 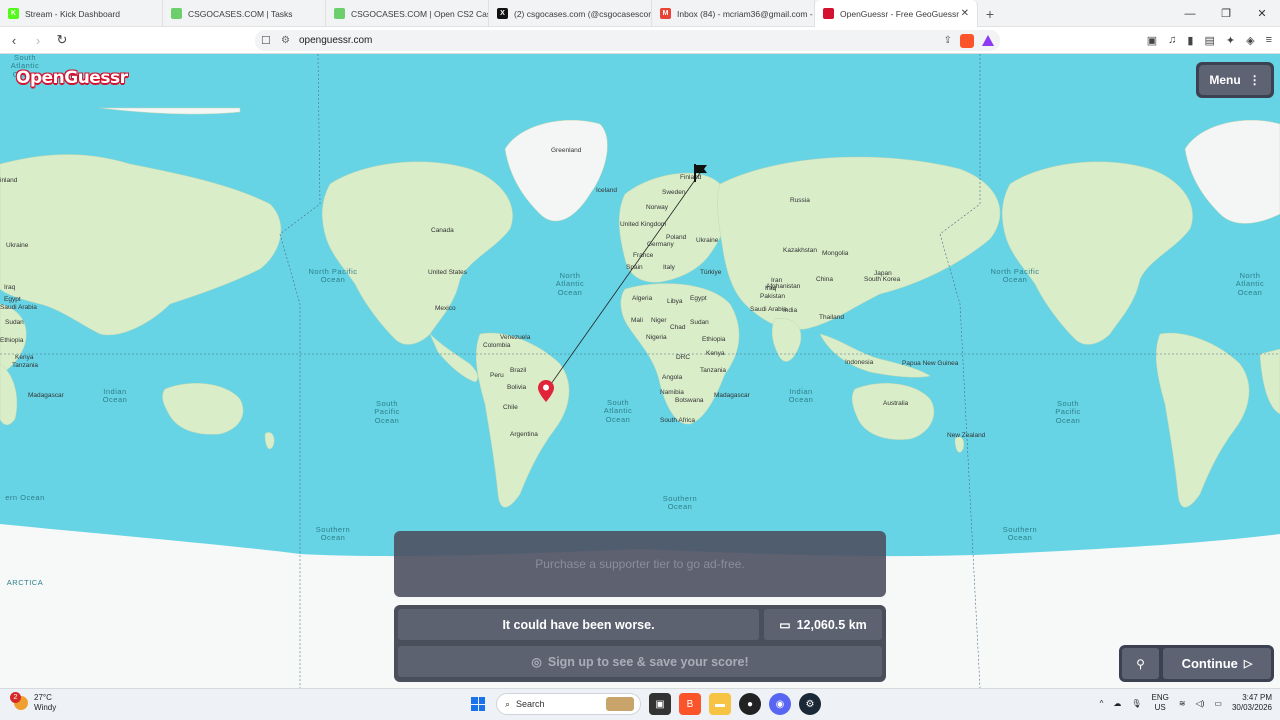 I want to click on volume-icon: ◁), so click(x=1200, y=703).